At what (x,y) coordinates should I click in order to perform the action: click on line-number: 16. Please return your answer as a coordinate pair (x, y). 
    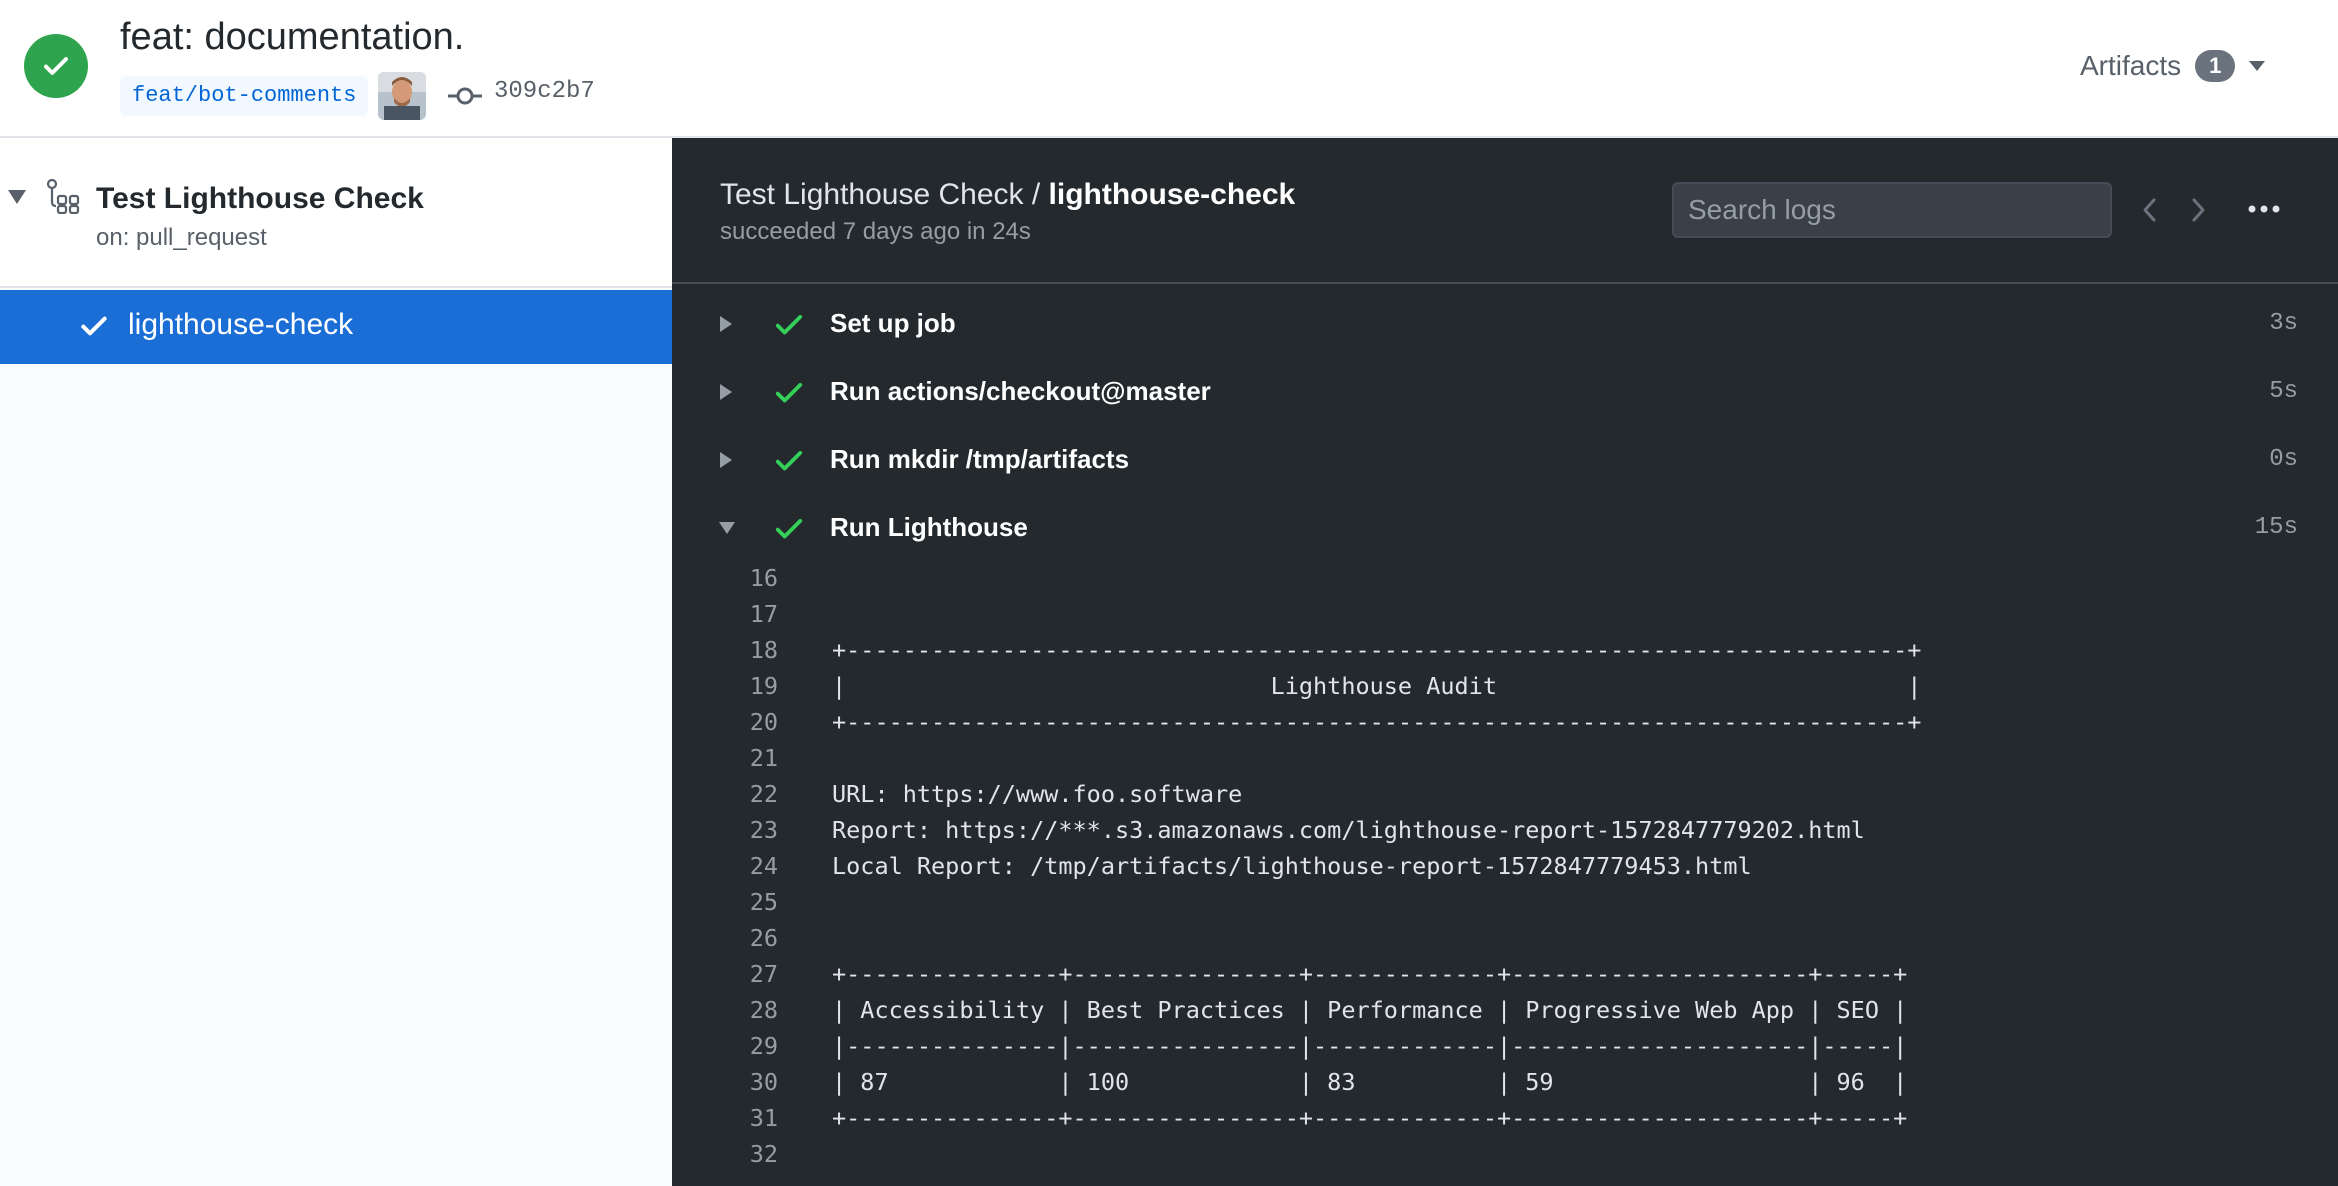
    Looking at the image, I should click on (749, 578).